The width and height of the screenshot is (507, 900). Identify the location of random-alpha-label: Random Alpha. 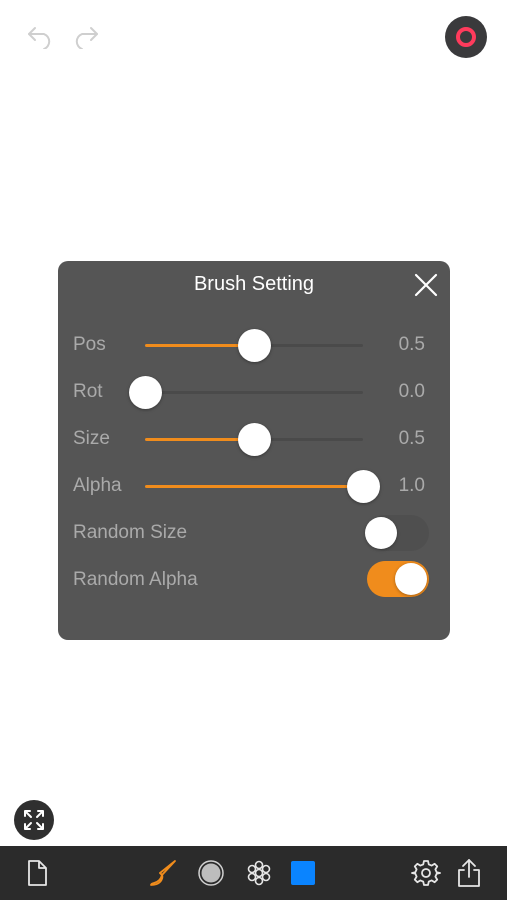
(135, 579).